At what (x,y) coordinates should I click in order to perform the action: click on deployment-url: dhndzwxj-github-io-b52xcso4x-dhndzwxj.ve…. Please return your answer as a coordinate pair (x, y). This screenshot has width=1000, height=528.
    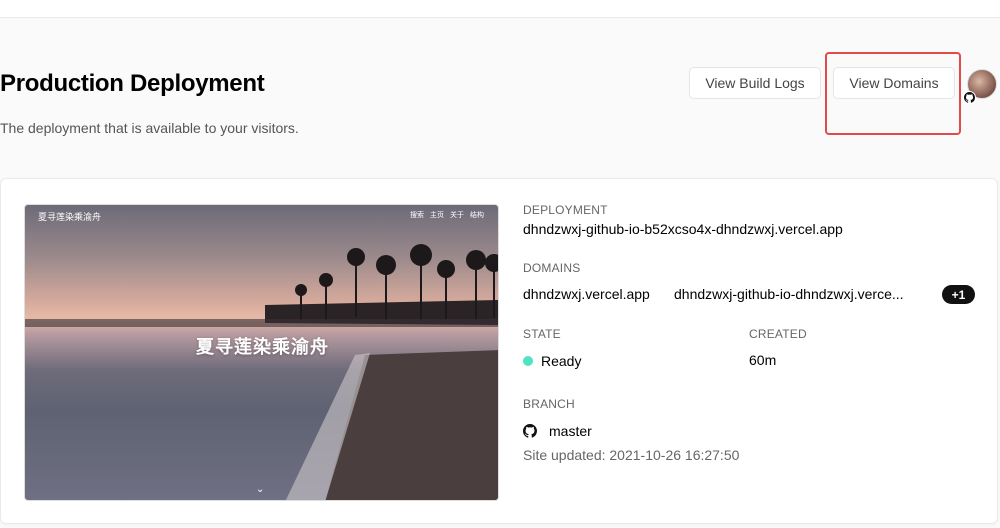
    Looking at the image, I should click on (683, 229).